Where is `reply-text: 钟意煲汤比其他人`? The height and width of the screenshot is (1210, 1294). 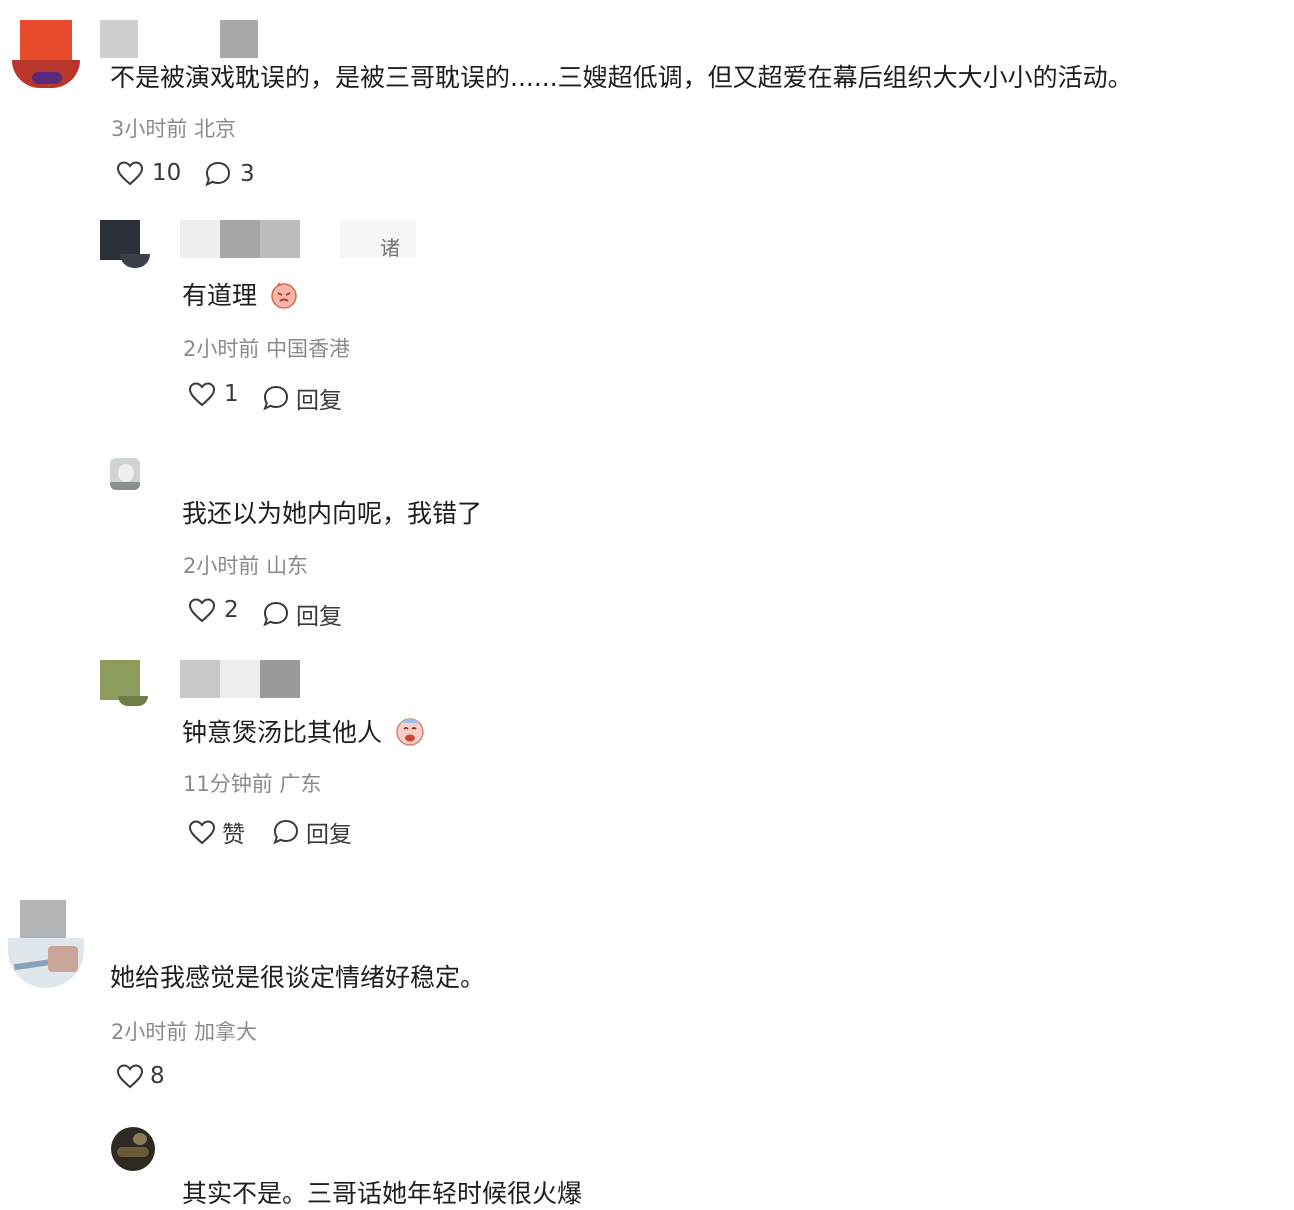 reply-text: 钟意煲汤比其他人 is located at coordinates (304, 731).